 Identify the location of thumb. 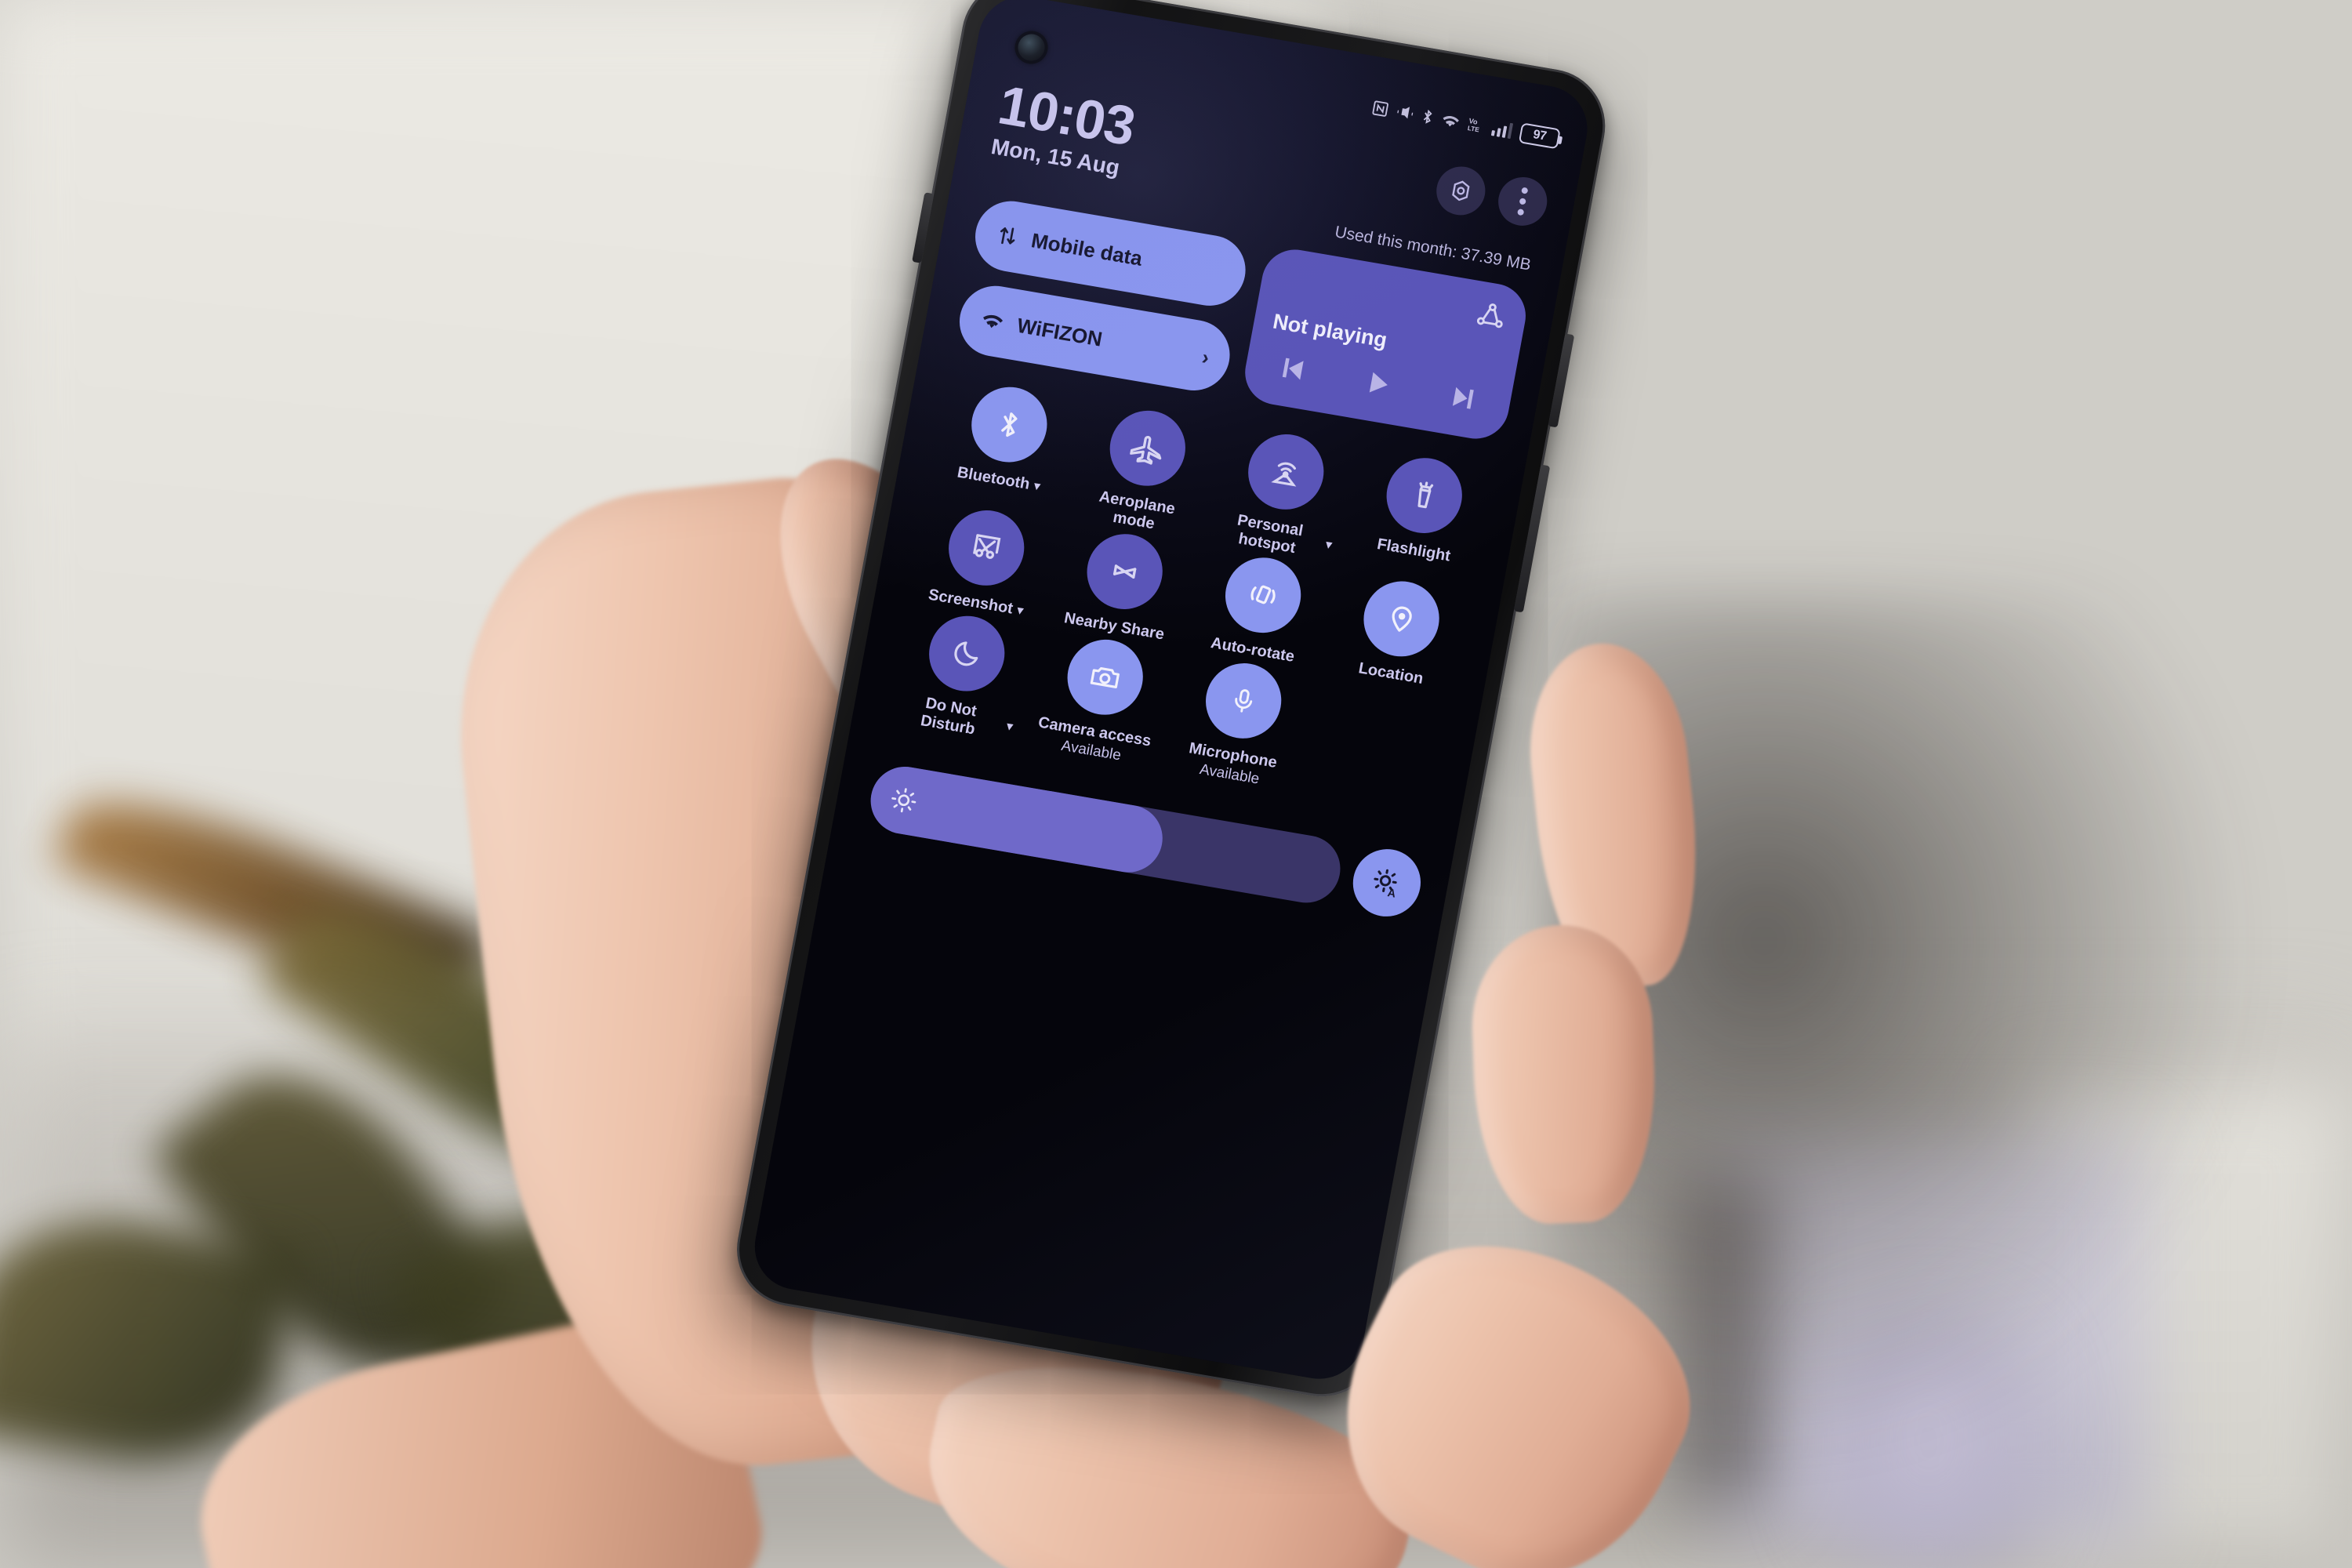
(1513, 1383).